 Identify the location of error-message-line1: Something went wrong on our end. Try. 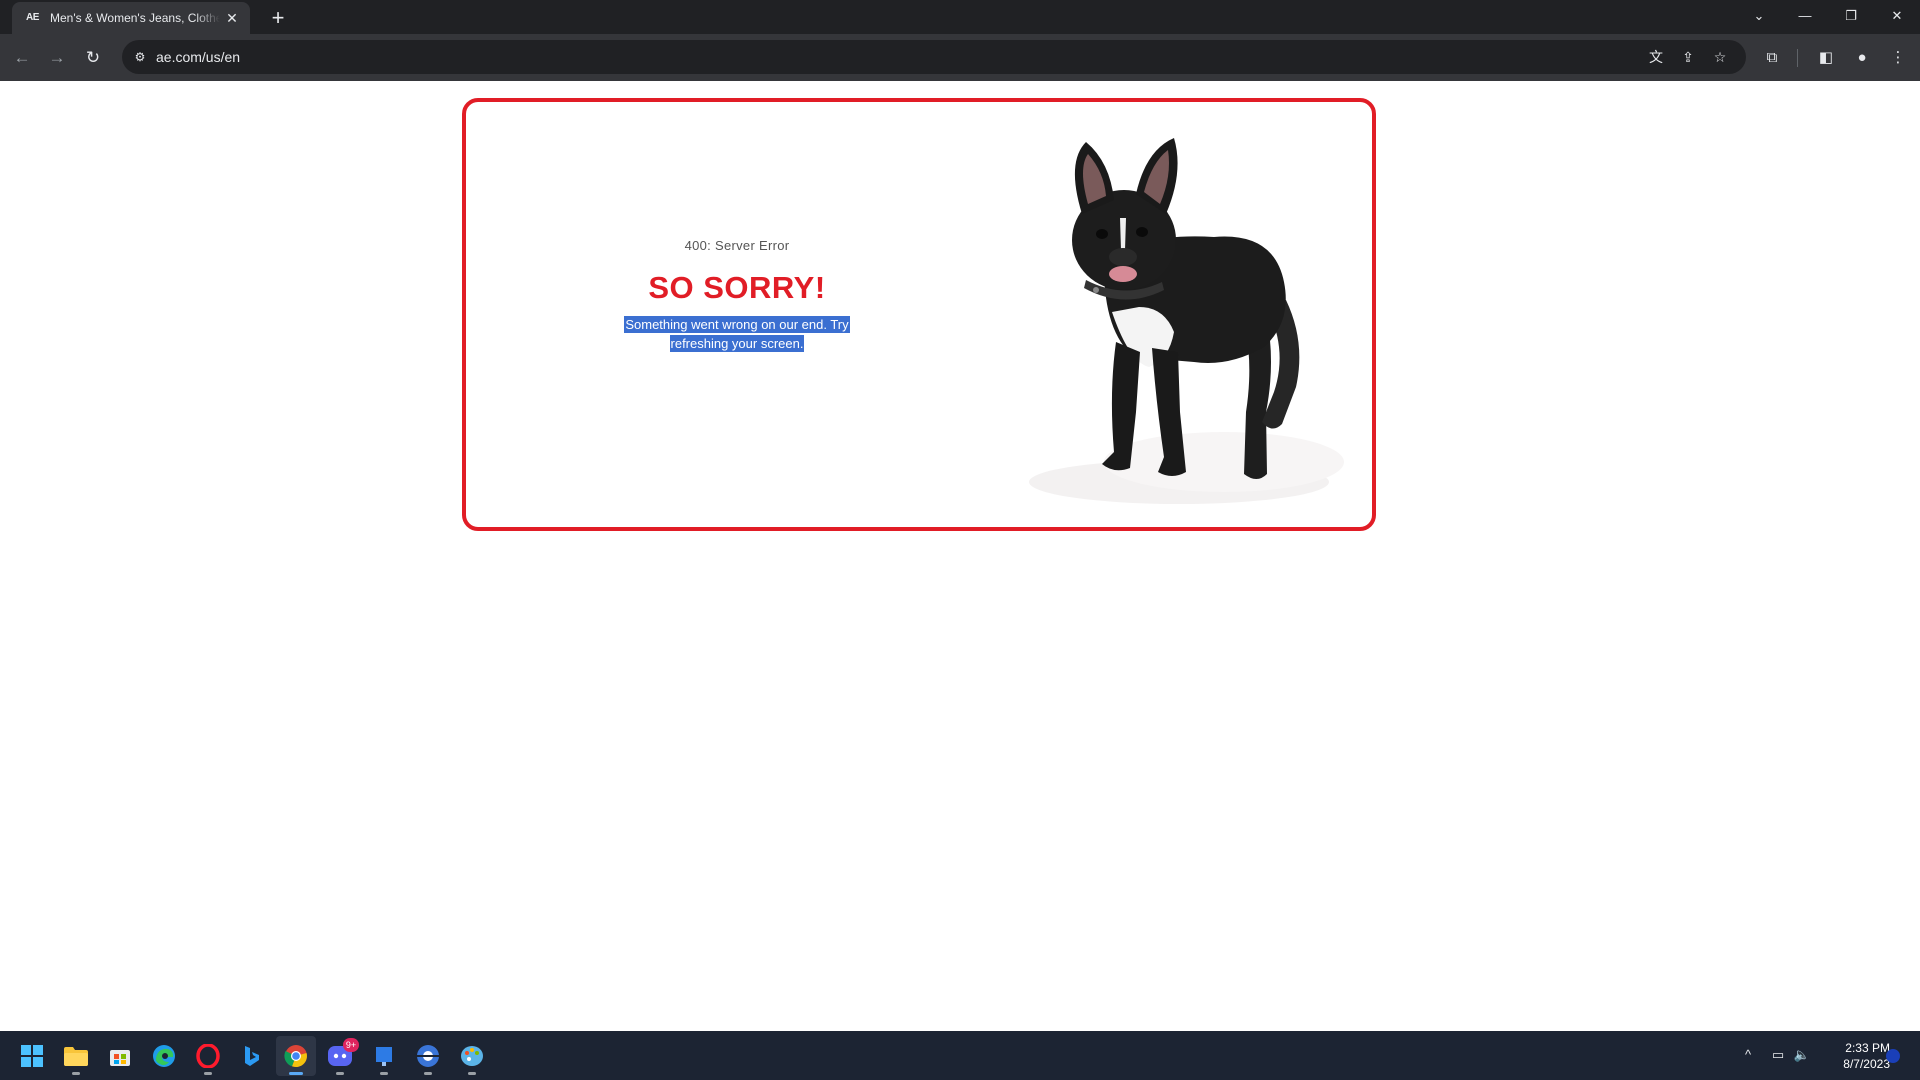
(737, 324).